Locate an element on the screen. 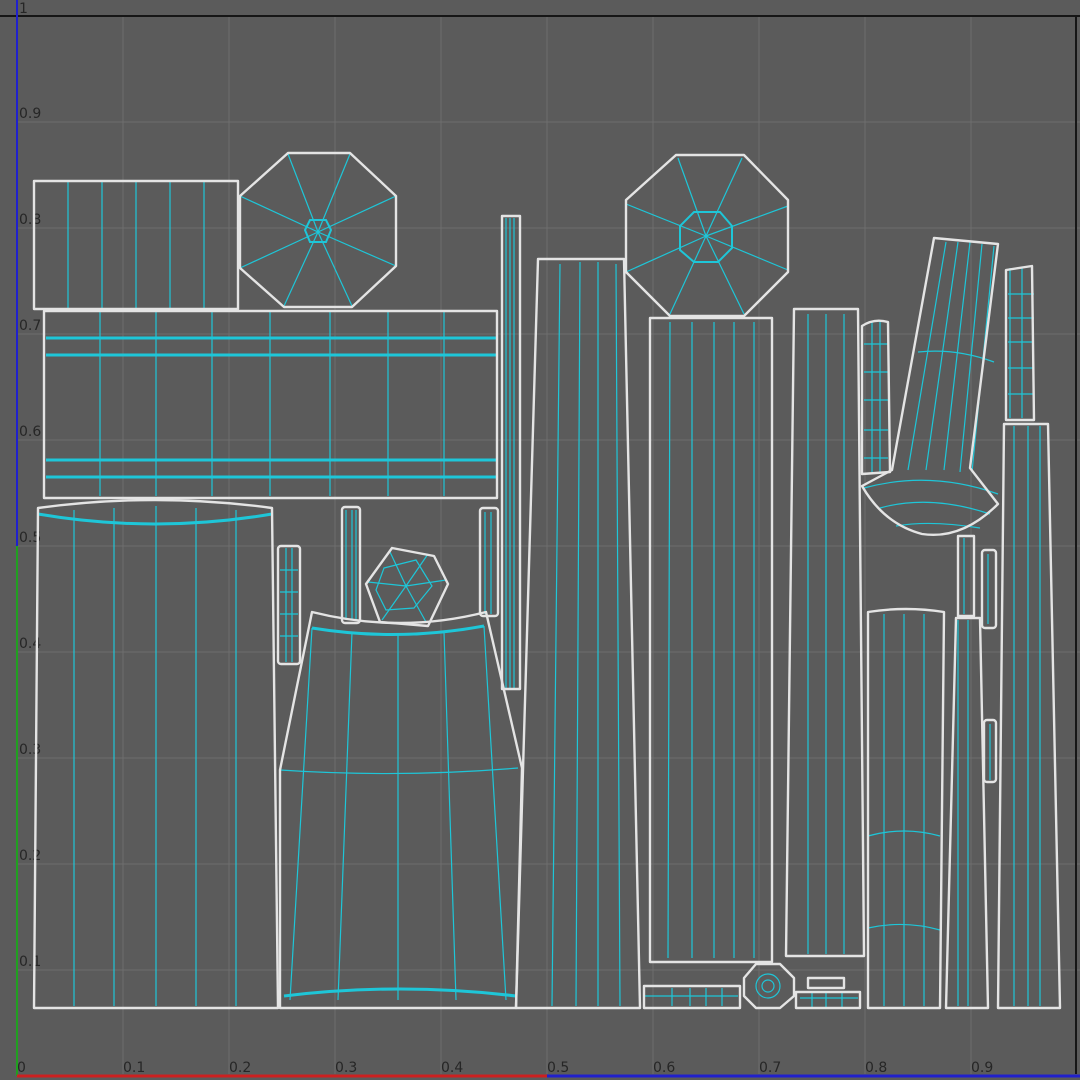 The image size is (1080, 1080). u-tick-label: 0 is located at coordinates (21, 1068).